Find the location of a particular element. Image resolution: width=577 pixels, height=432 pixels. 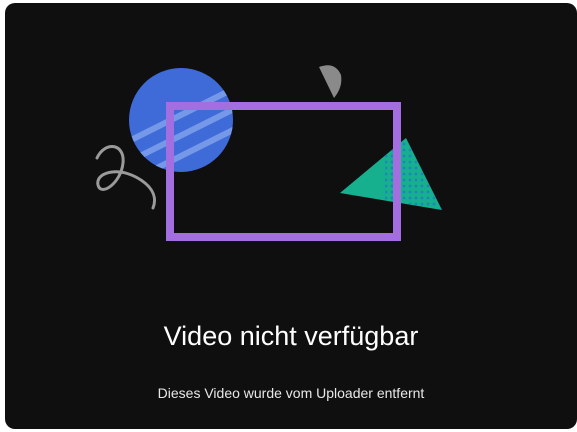

blue-circle-icon is located at coordinates (181, 120).